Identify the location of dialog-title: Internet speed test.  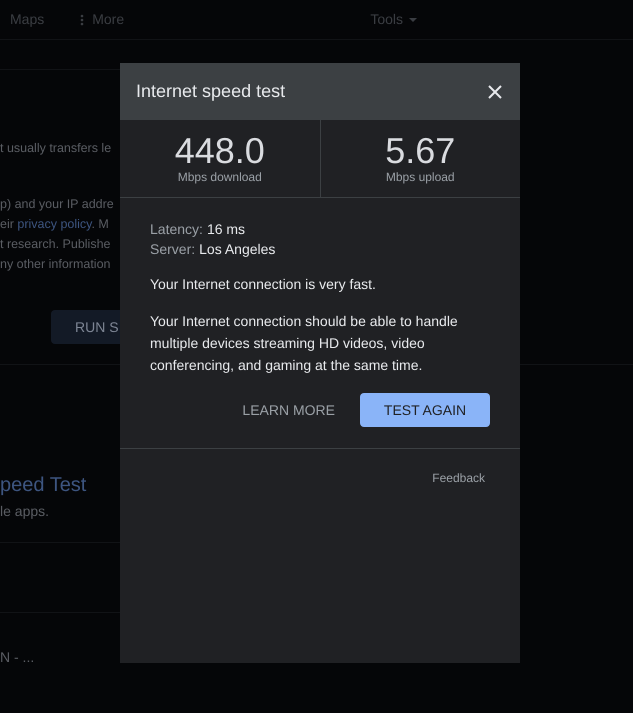
(211, 91).